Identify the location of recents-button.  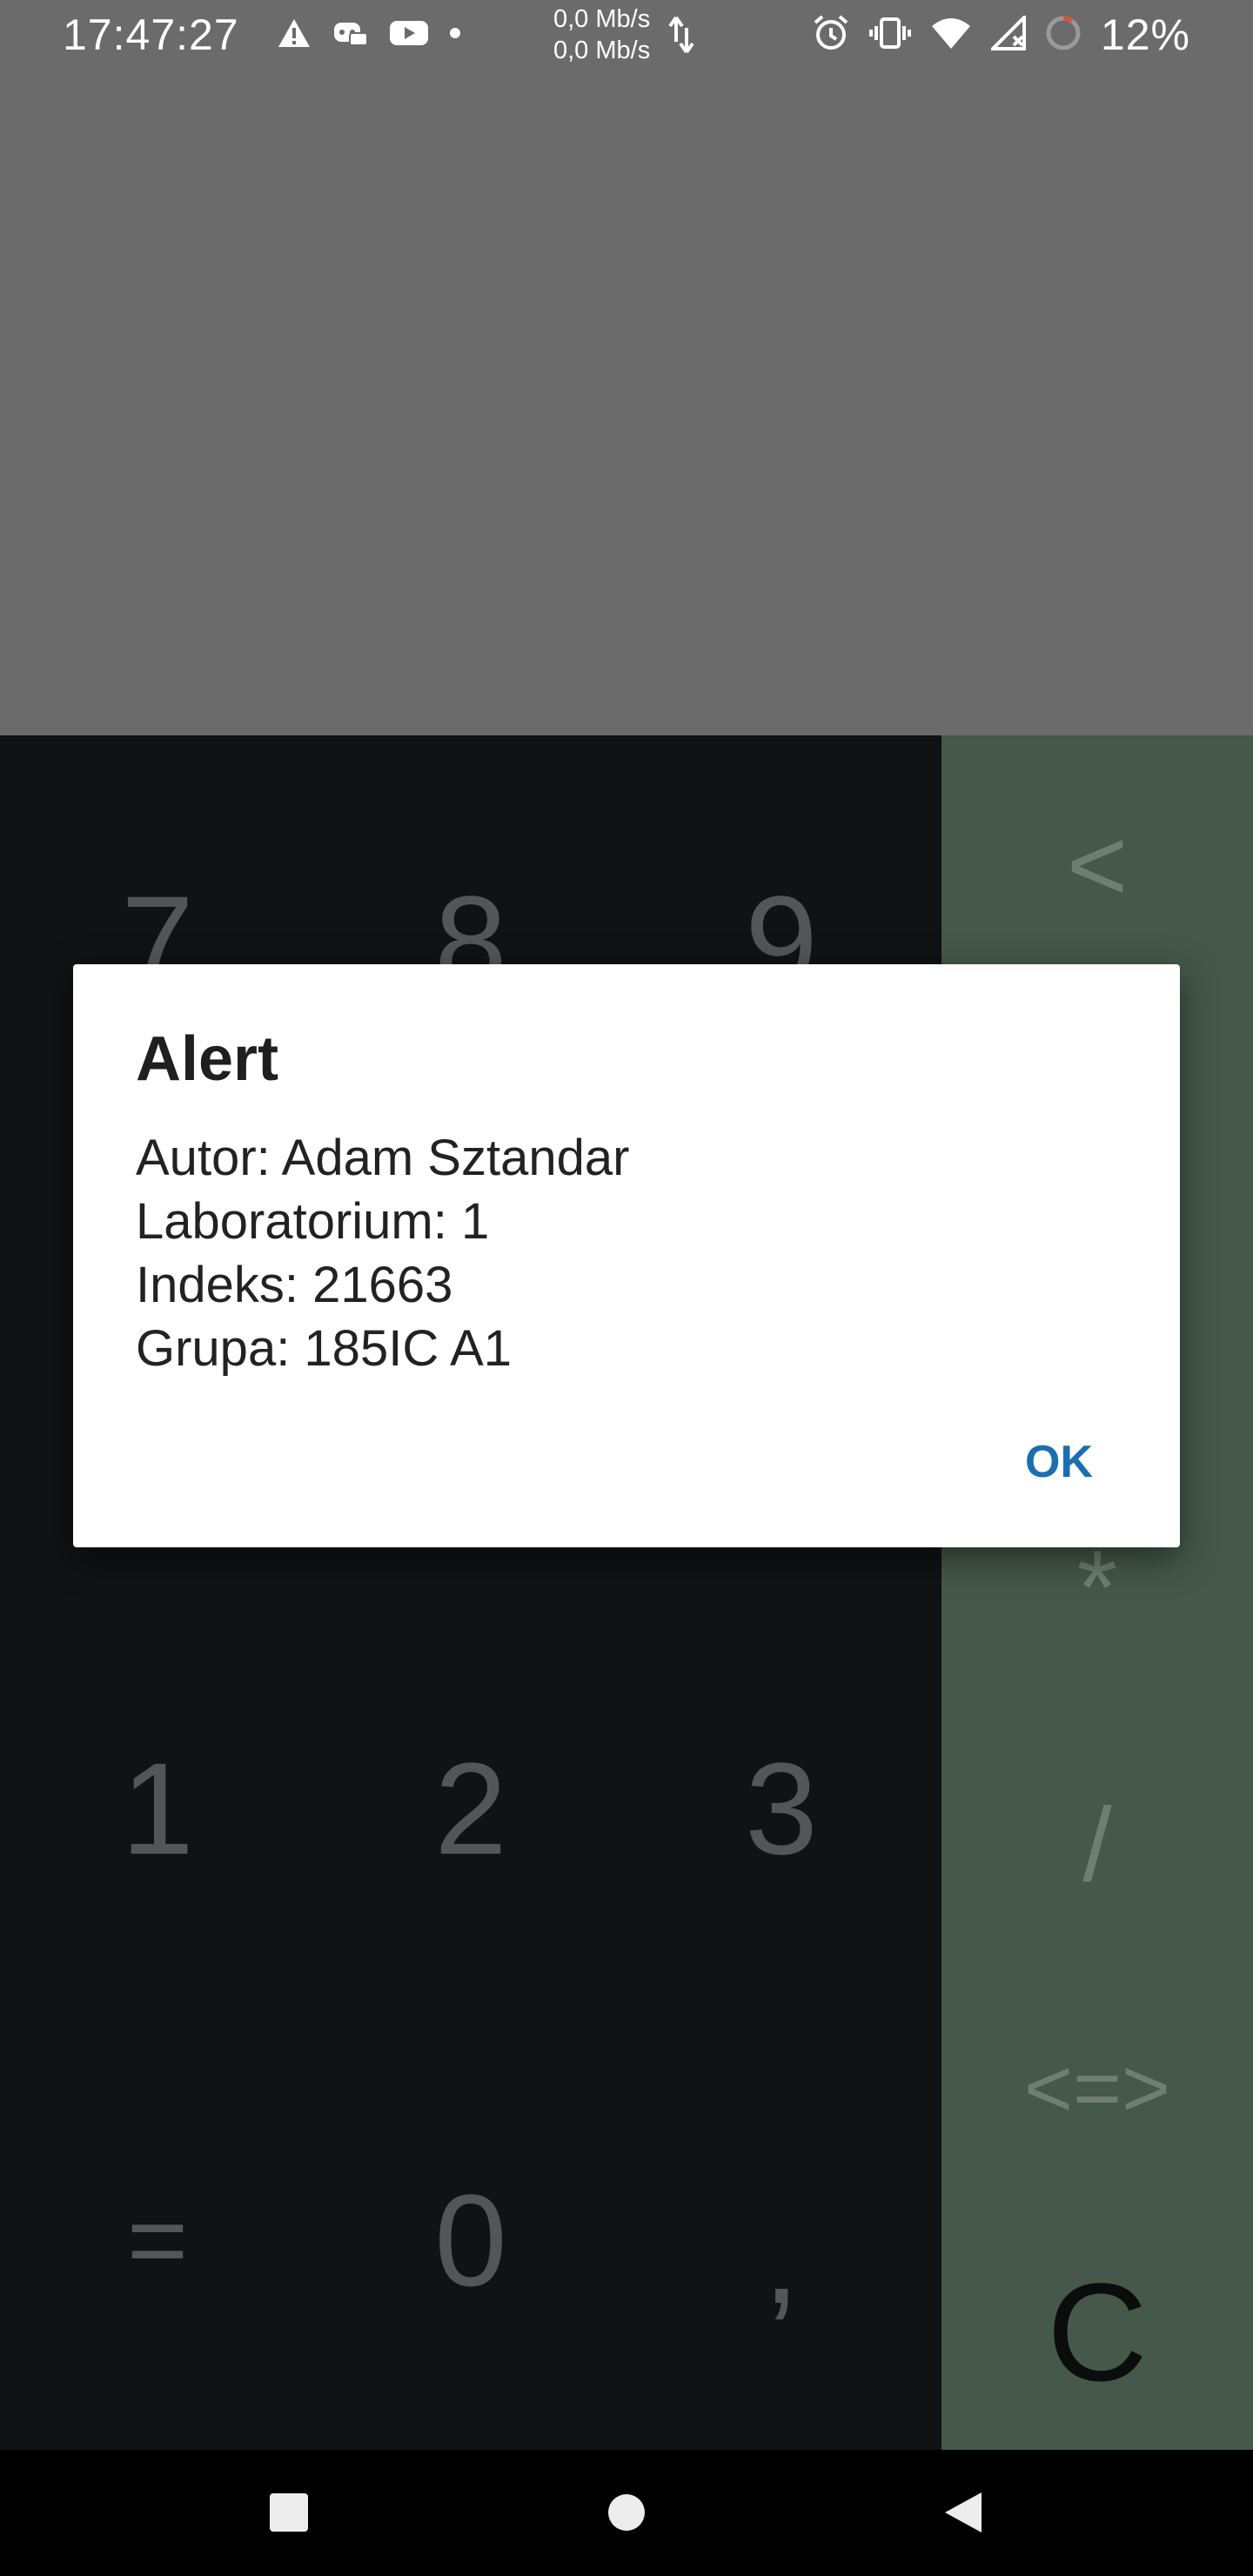
(288, 2512).